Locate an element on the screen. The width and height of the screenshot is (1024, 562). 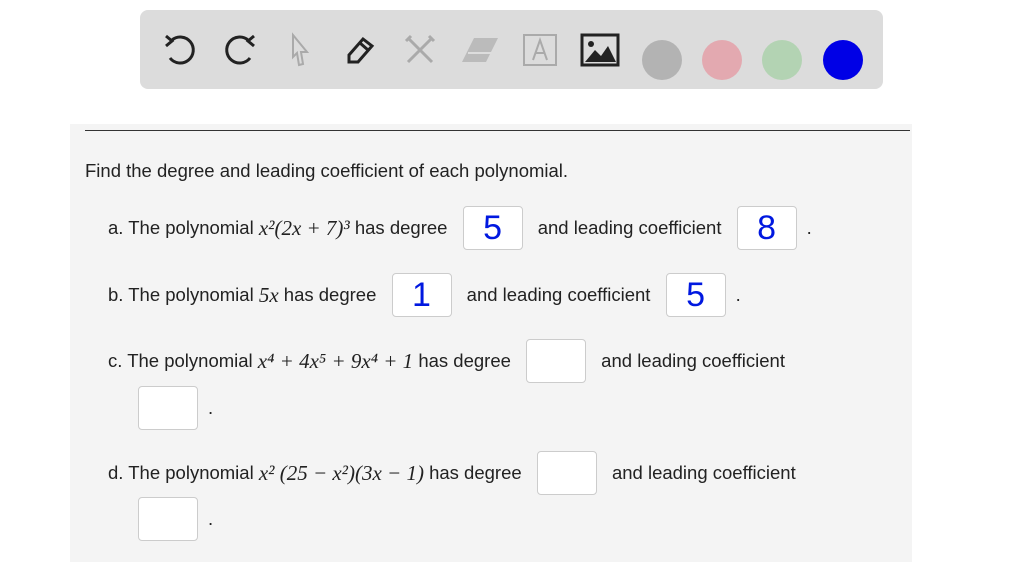
coefficient-answer: 5 is located at coordinates (695, 295).